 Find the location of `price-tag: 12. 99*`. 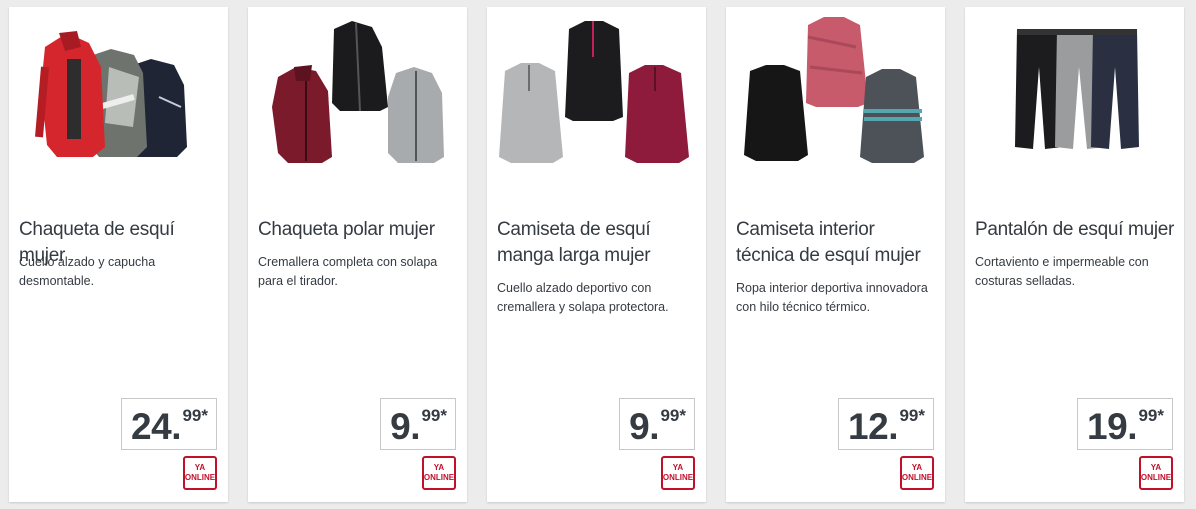

price-tag: 12. 99* is located at coordinates (886, 424).